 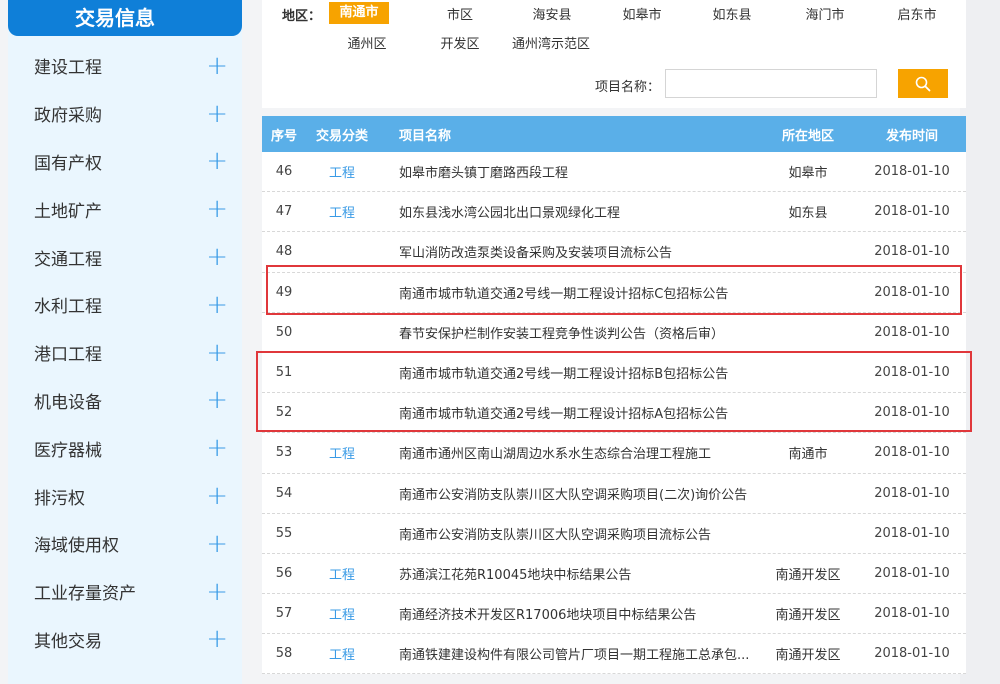 I want to click on row-project-name: 南通市公安消防支队崇川区大队空调采购项目(二次)询价公告, so click(x=568, y=493).